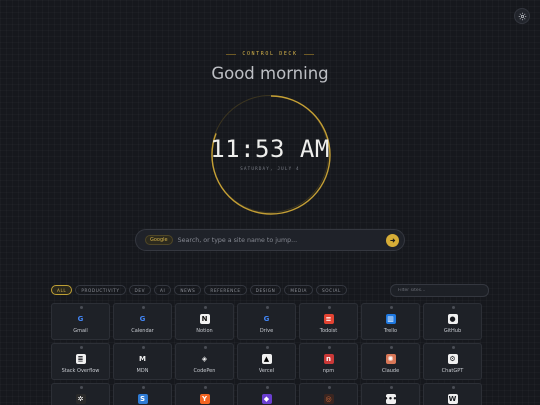 This screenshot has width=540, height=405. Describe the element at coordinates (266, 331) in the screenshot. I see `site-label: Drive` at that location.